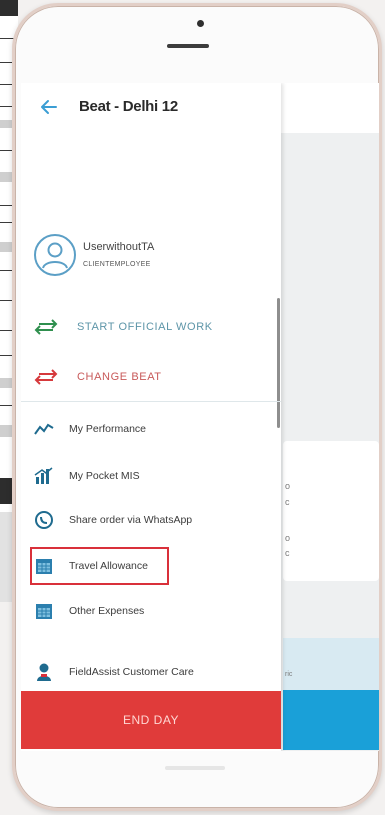 This screenshot has height=815, width=385. What do you see at coordinates (99, 566) in the screenshot?
I see `highlight-box` at bounding box center [99, 566].